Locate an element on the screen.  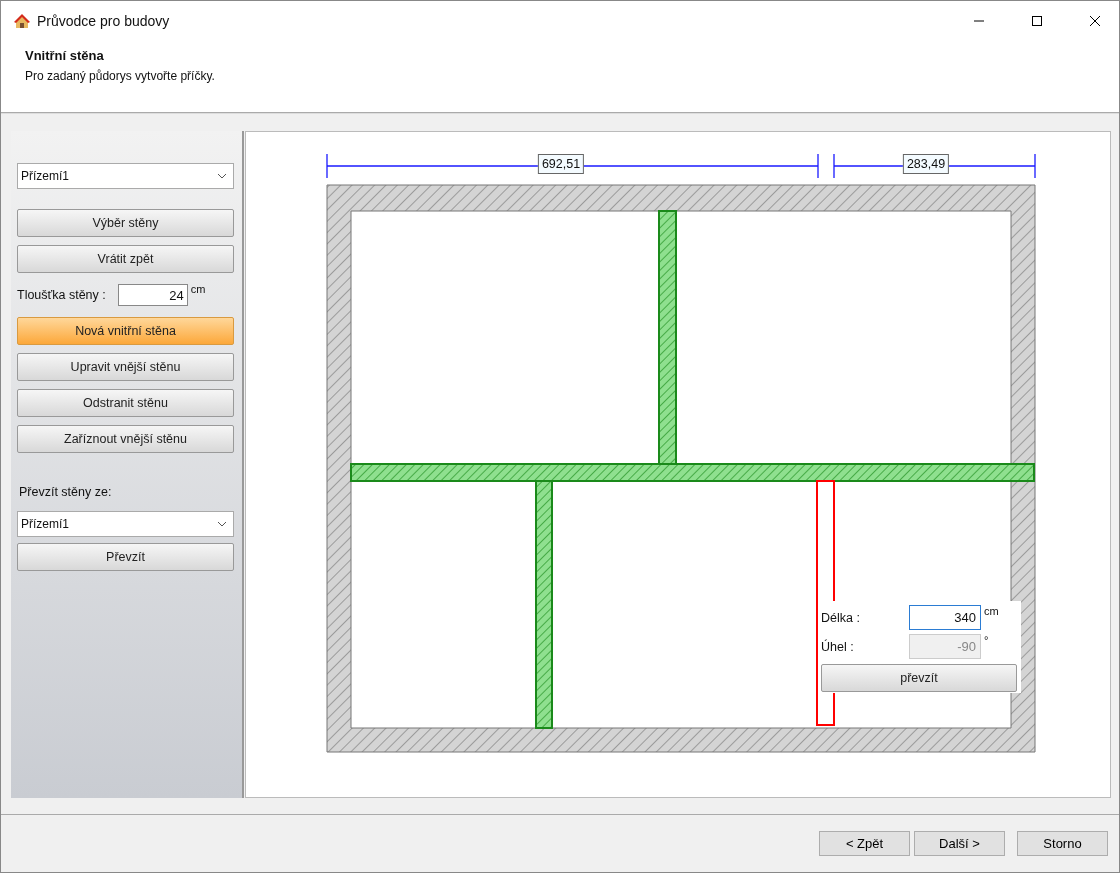
maximize-icon is located at coordinates (1037, 21).